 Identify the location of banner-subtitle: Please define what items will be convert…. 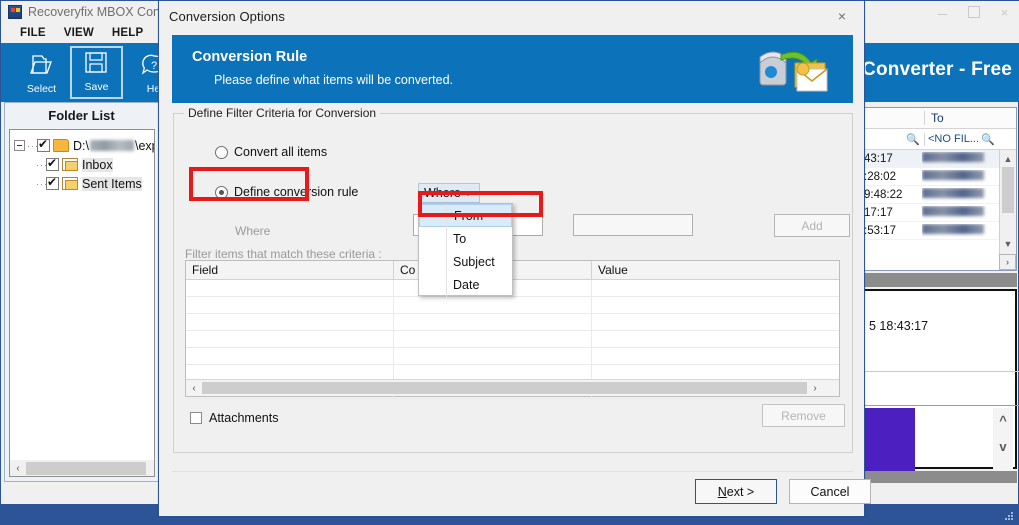
(334, 80).